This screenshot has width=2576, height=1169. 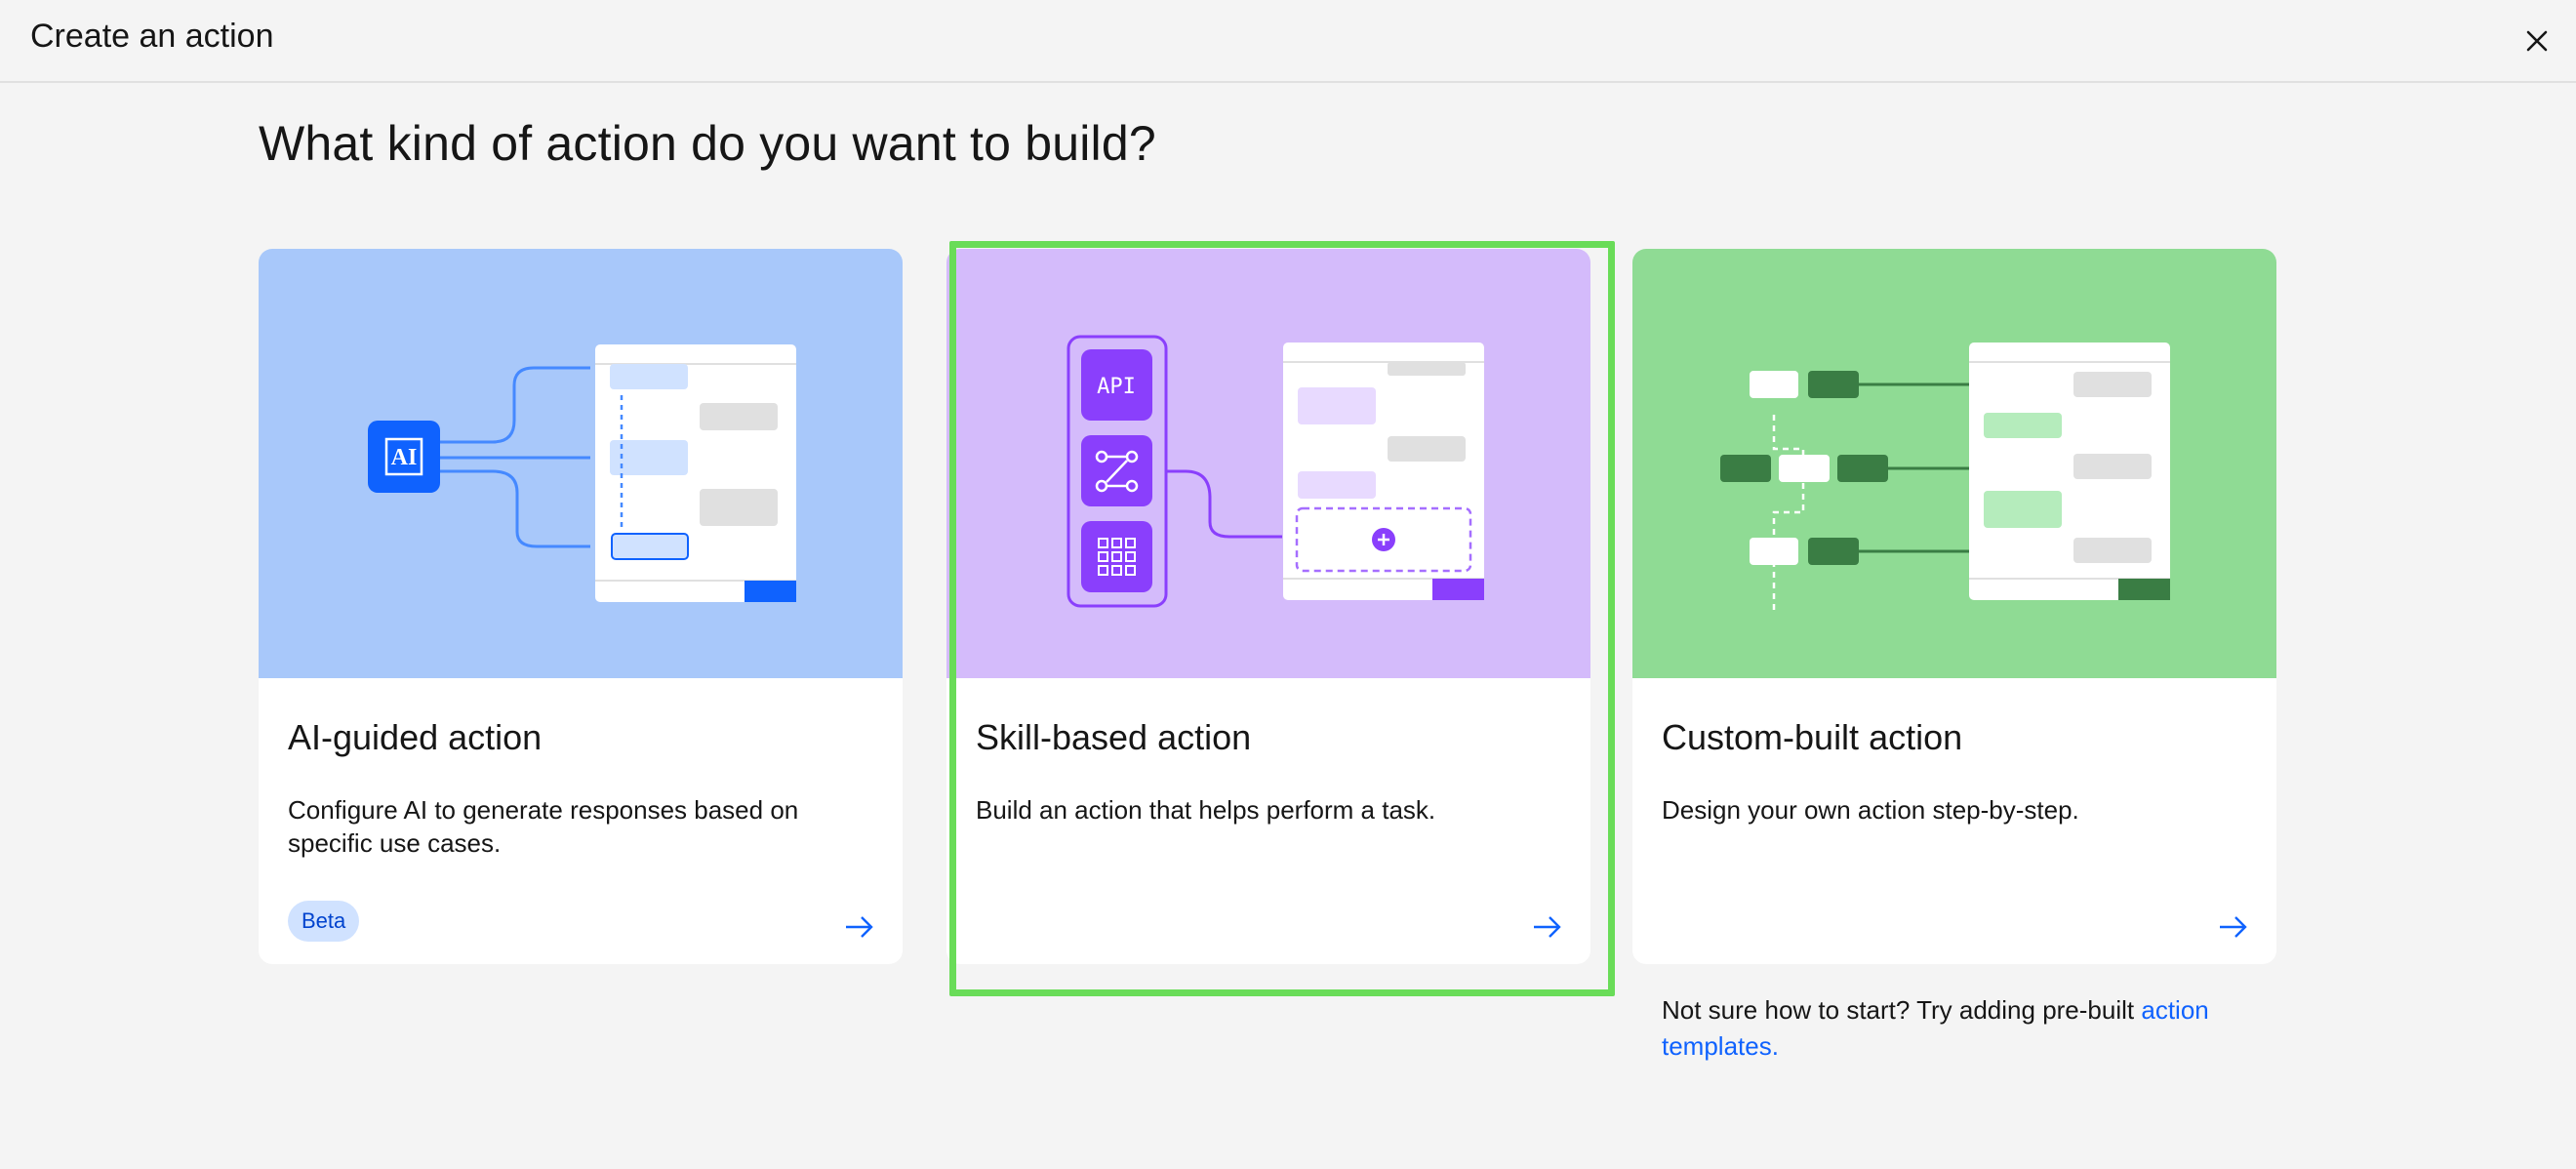 I want to click on close-icon, so click(x=2537, y=41).